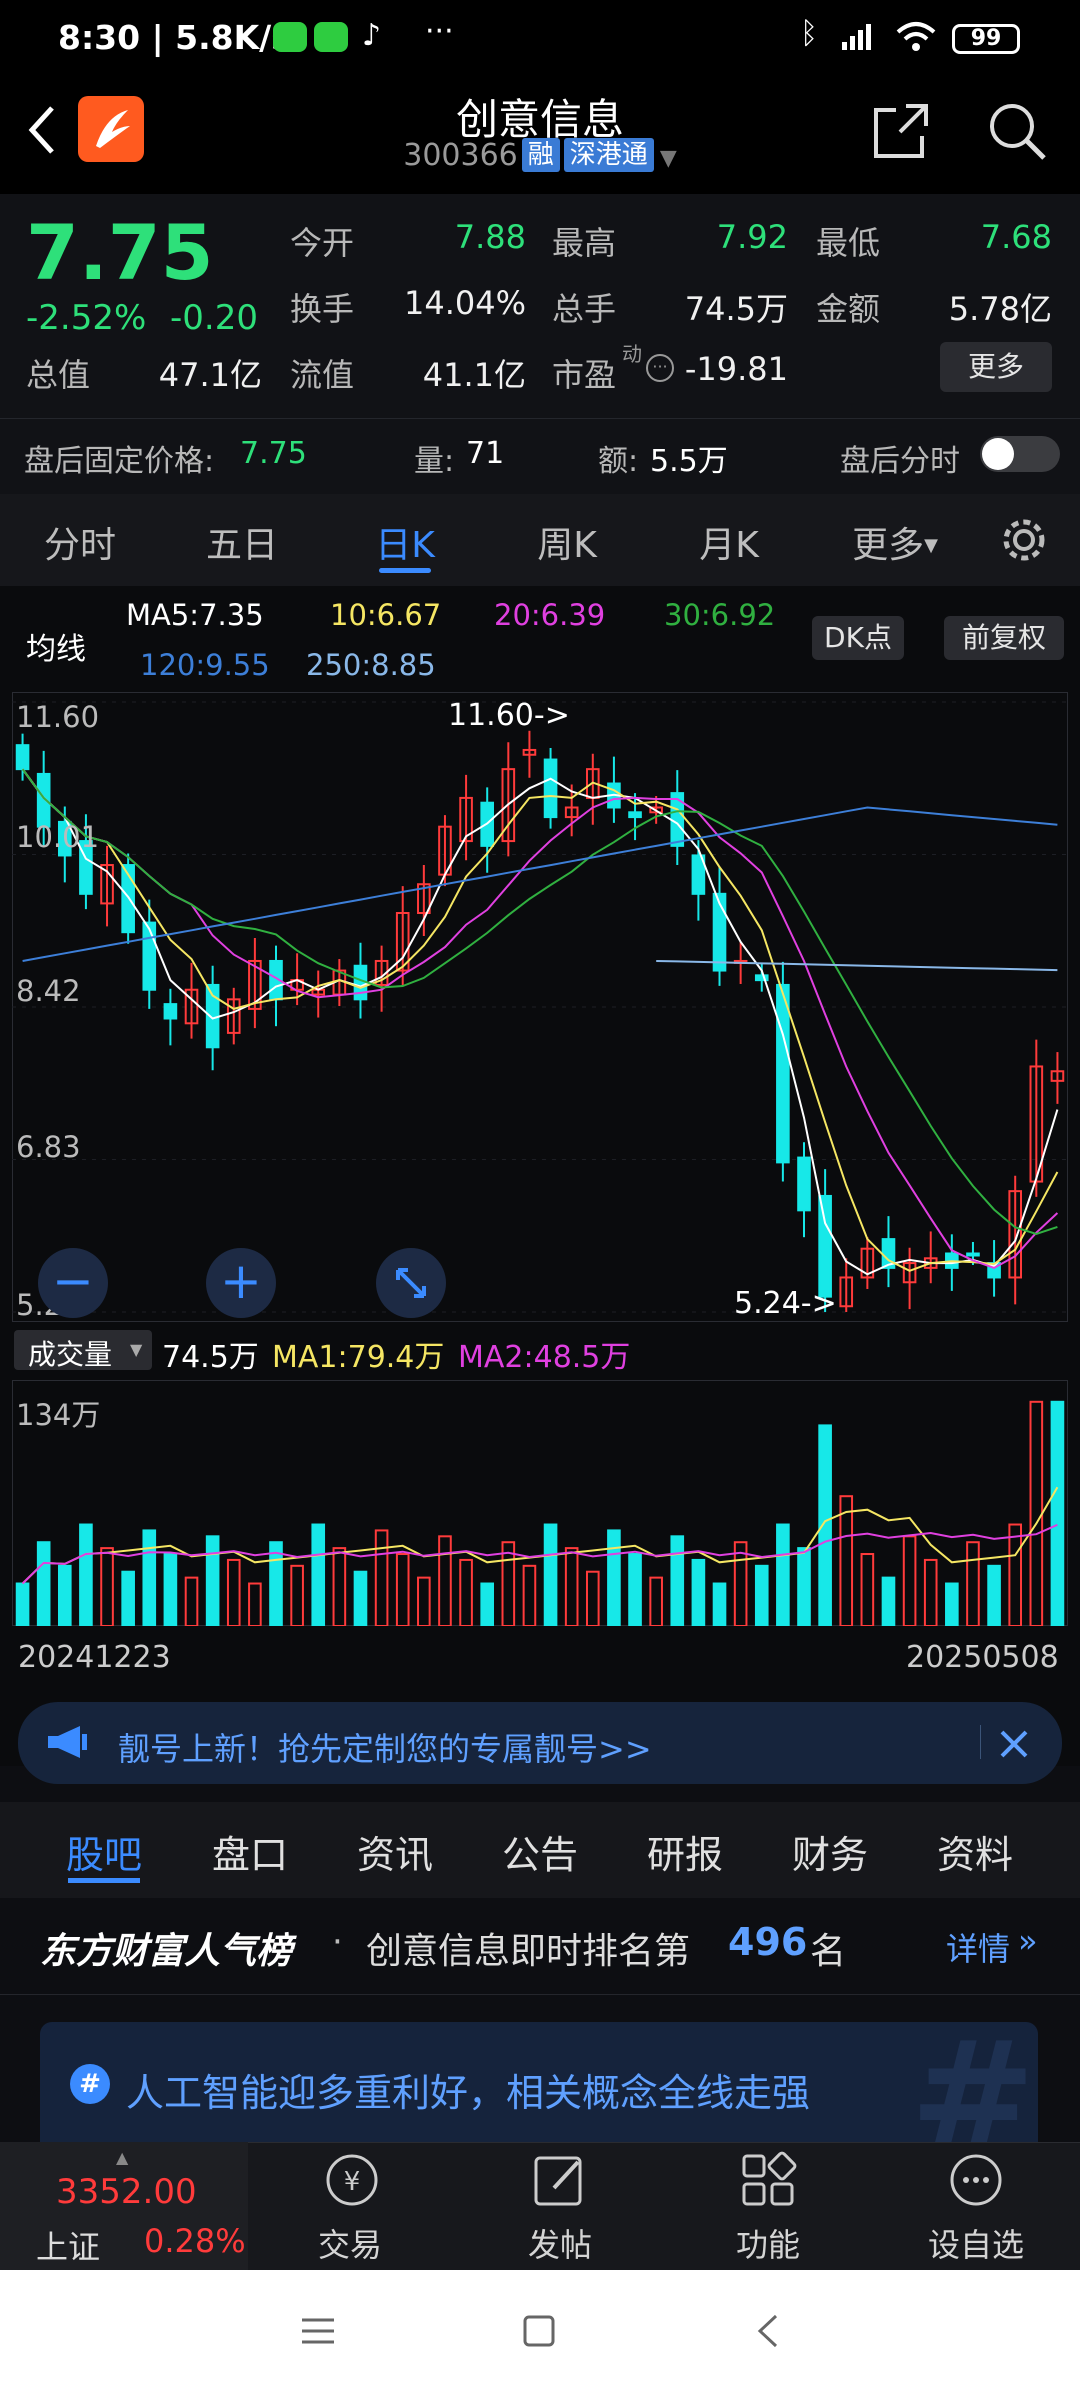  Describe the element at coordinates (976, 2243) in the screenshot. I see `nav-add-watchlist: 设自选` at that location.